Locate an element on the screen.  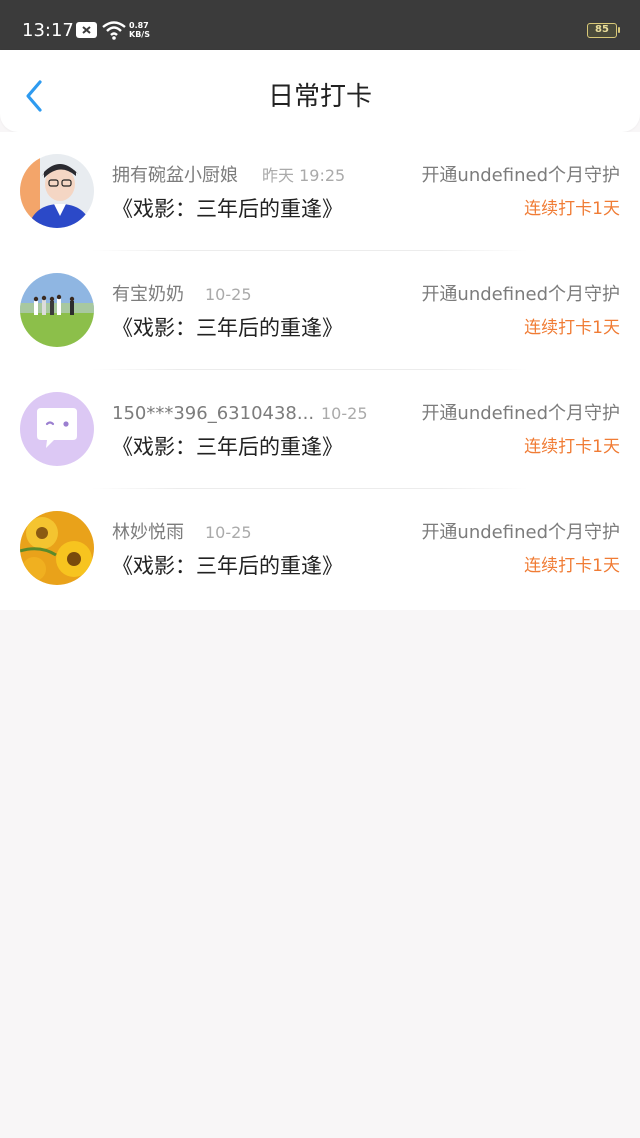
user-name: 林妙悦雨 is located at coordinates (148, 532).